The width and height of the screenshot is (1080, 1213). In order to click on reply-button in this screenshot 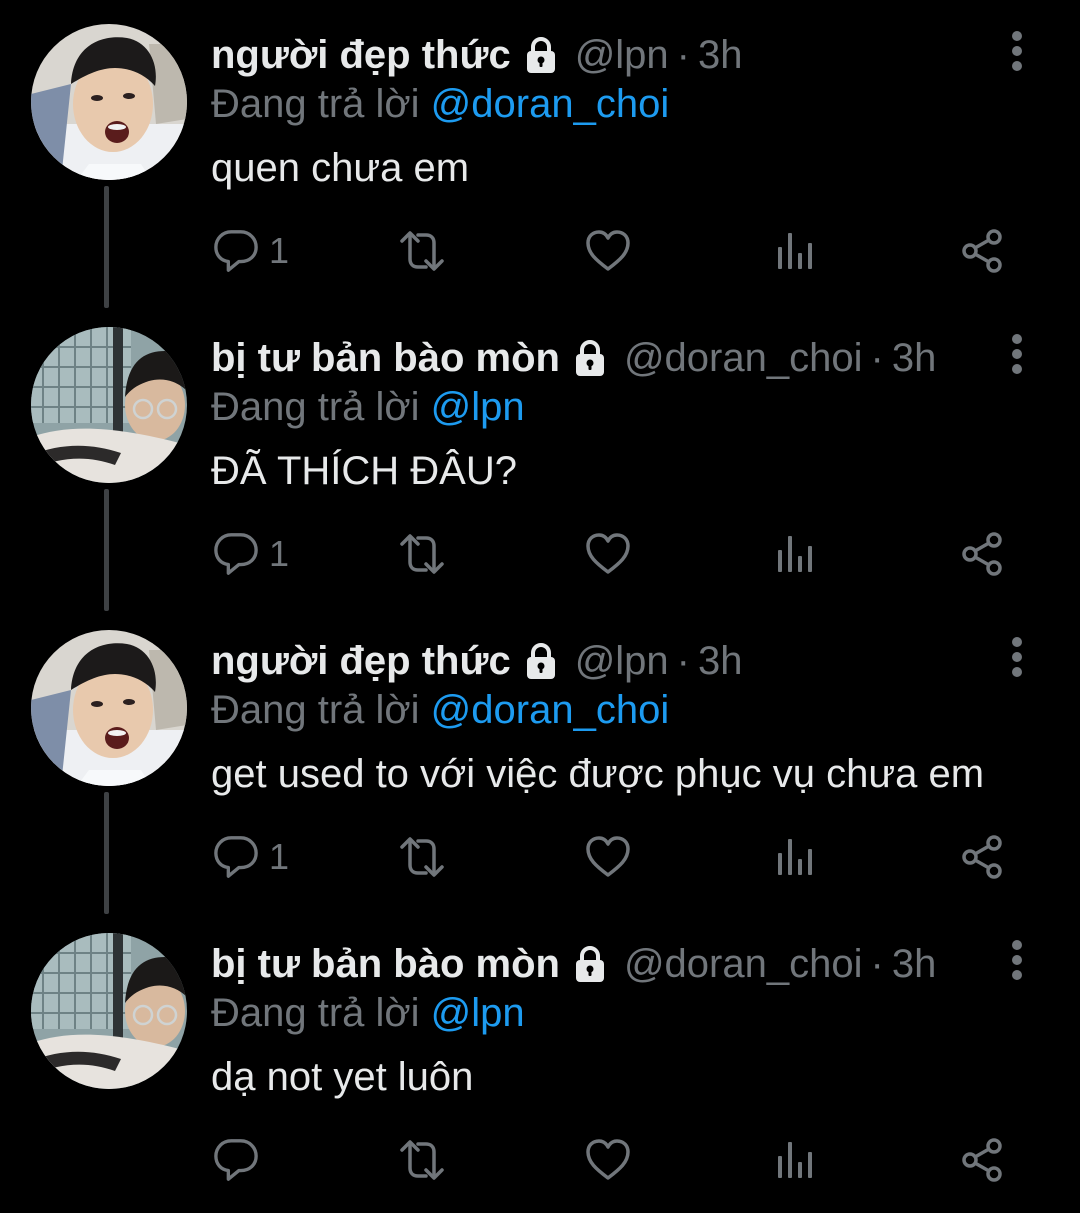, I will do `click(241, 1160)`.